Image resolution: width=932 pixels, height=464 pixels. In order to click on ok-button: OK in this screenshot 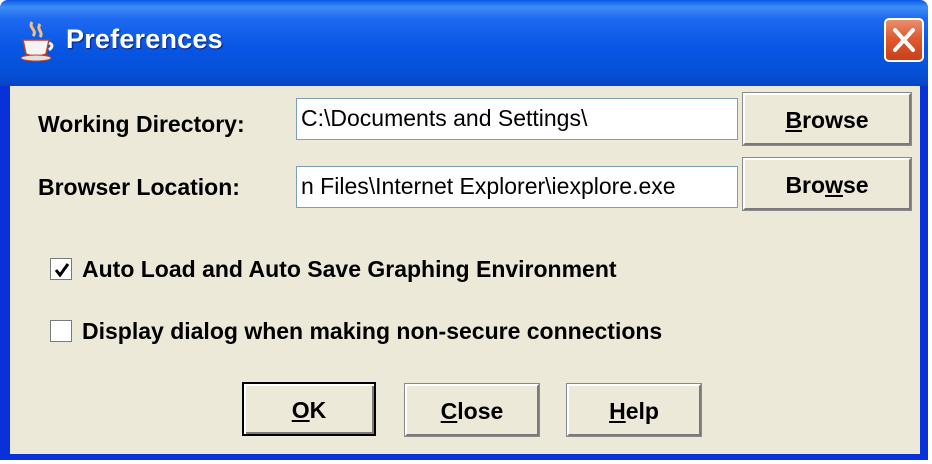, I will do `click(309, 409)`.